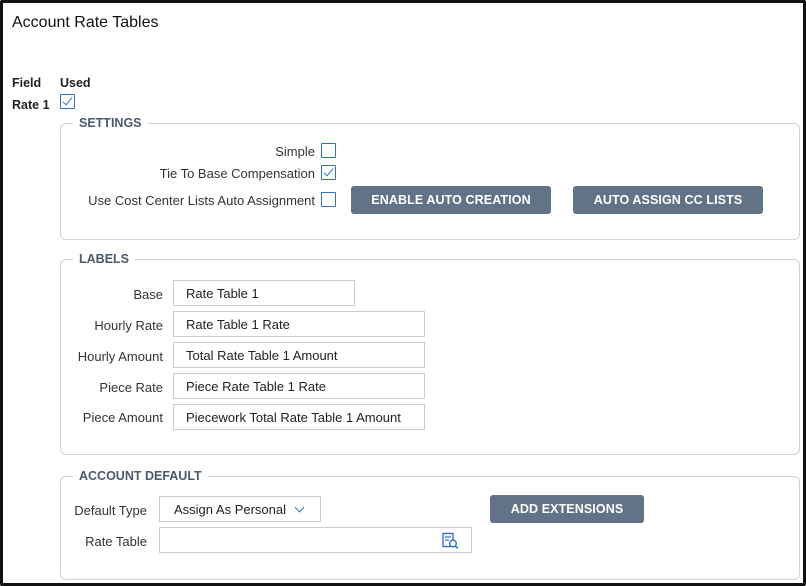 This screenshot has width=806, height=586. Describe the element at coordinates (328, 150) in the screenshot. I see `simple-checkbox` at that location.